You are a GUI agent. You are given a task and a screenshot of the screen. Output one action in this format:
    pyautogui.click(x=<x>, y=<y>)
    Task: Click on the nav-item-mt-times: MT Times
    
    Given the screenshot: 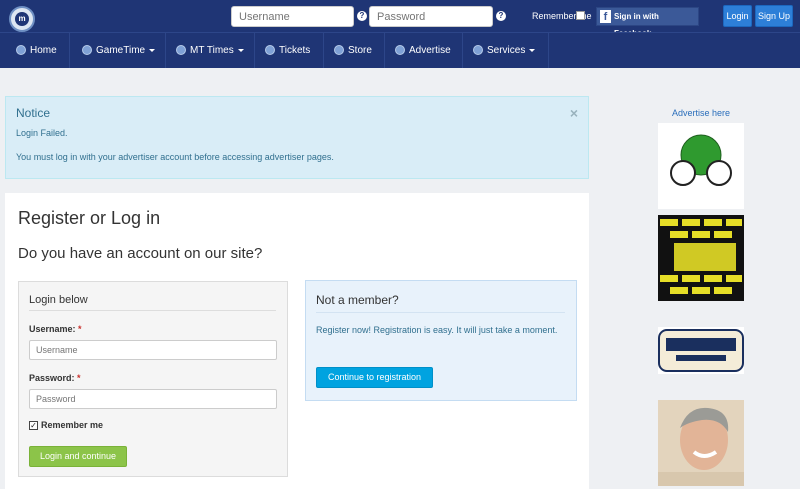 What is the action you would take?
    pyautogui.click(x=210, y=50)
    